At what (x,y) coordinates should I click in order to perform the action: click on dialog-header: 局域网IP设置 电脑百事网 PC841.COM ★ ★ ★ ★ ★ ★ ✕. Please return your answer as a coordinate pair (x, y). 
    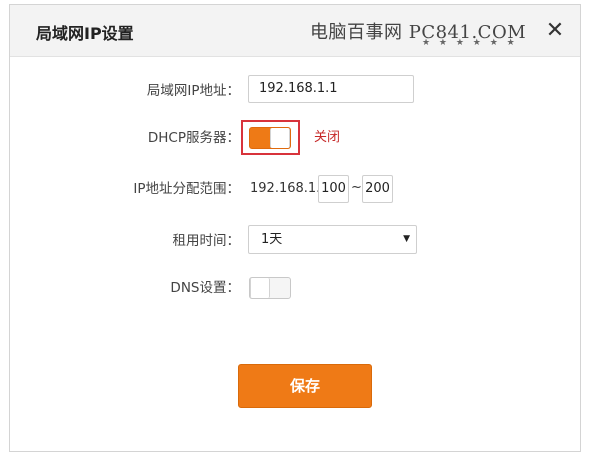
    Looking at the image, I should click on (295, 31).